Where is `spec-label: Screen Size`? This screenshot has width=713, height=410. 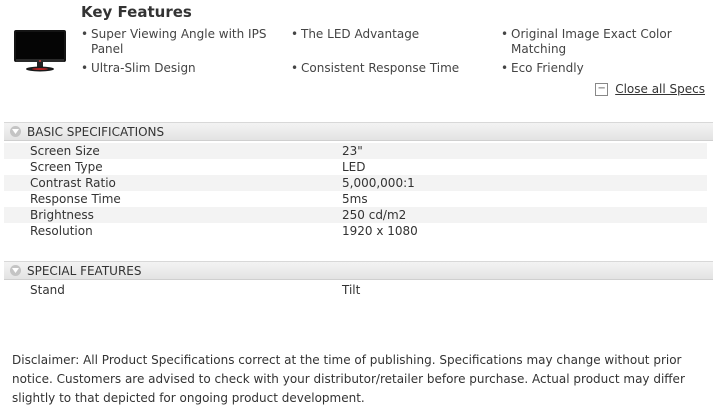
spec-label: Screen Size is located at coordinates (65, 151).